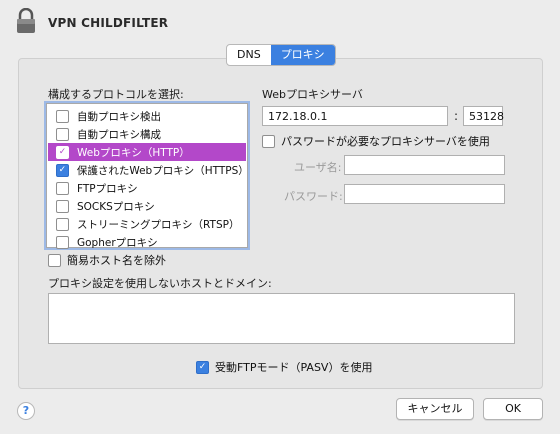 The width and height of the screenshot is (560, 434). I want to click on pasv-checkbox: ✓ 受動FTPモード（PASV）を使用, so click(284, 367).